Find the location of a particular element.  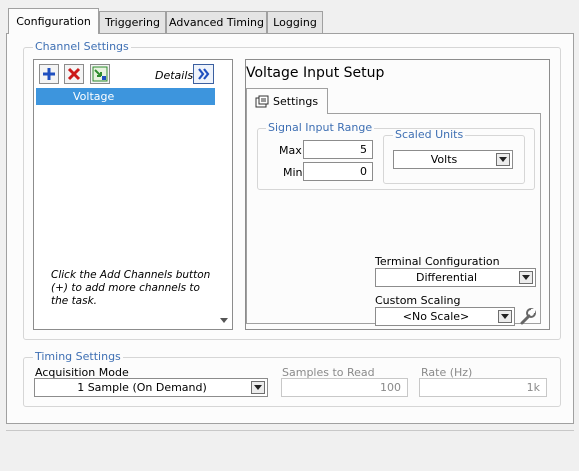

tab-label: Logging is located at coordinates (295, 22).